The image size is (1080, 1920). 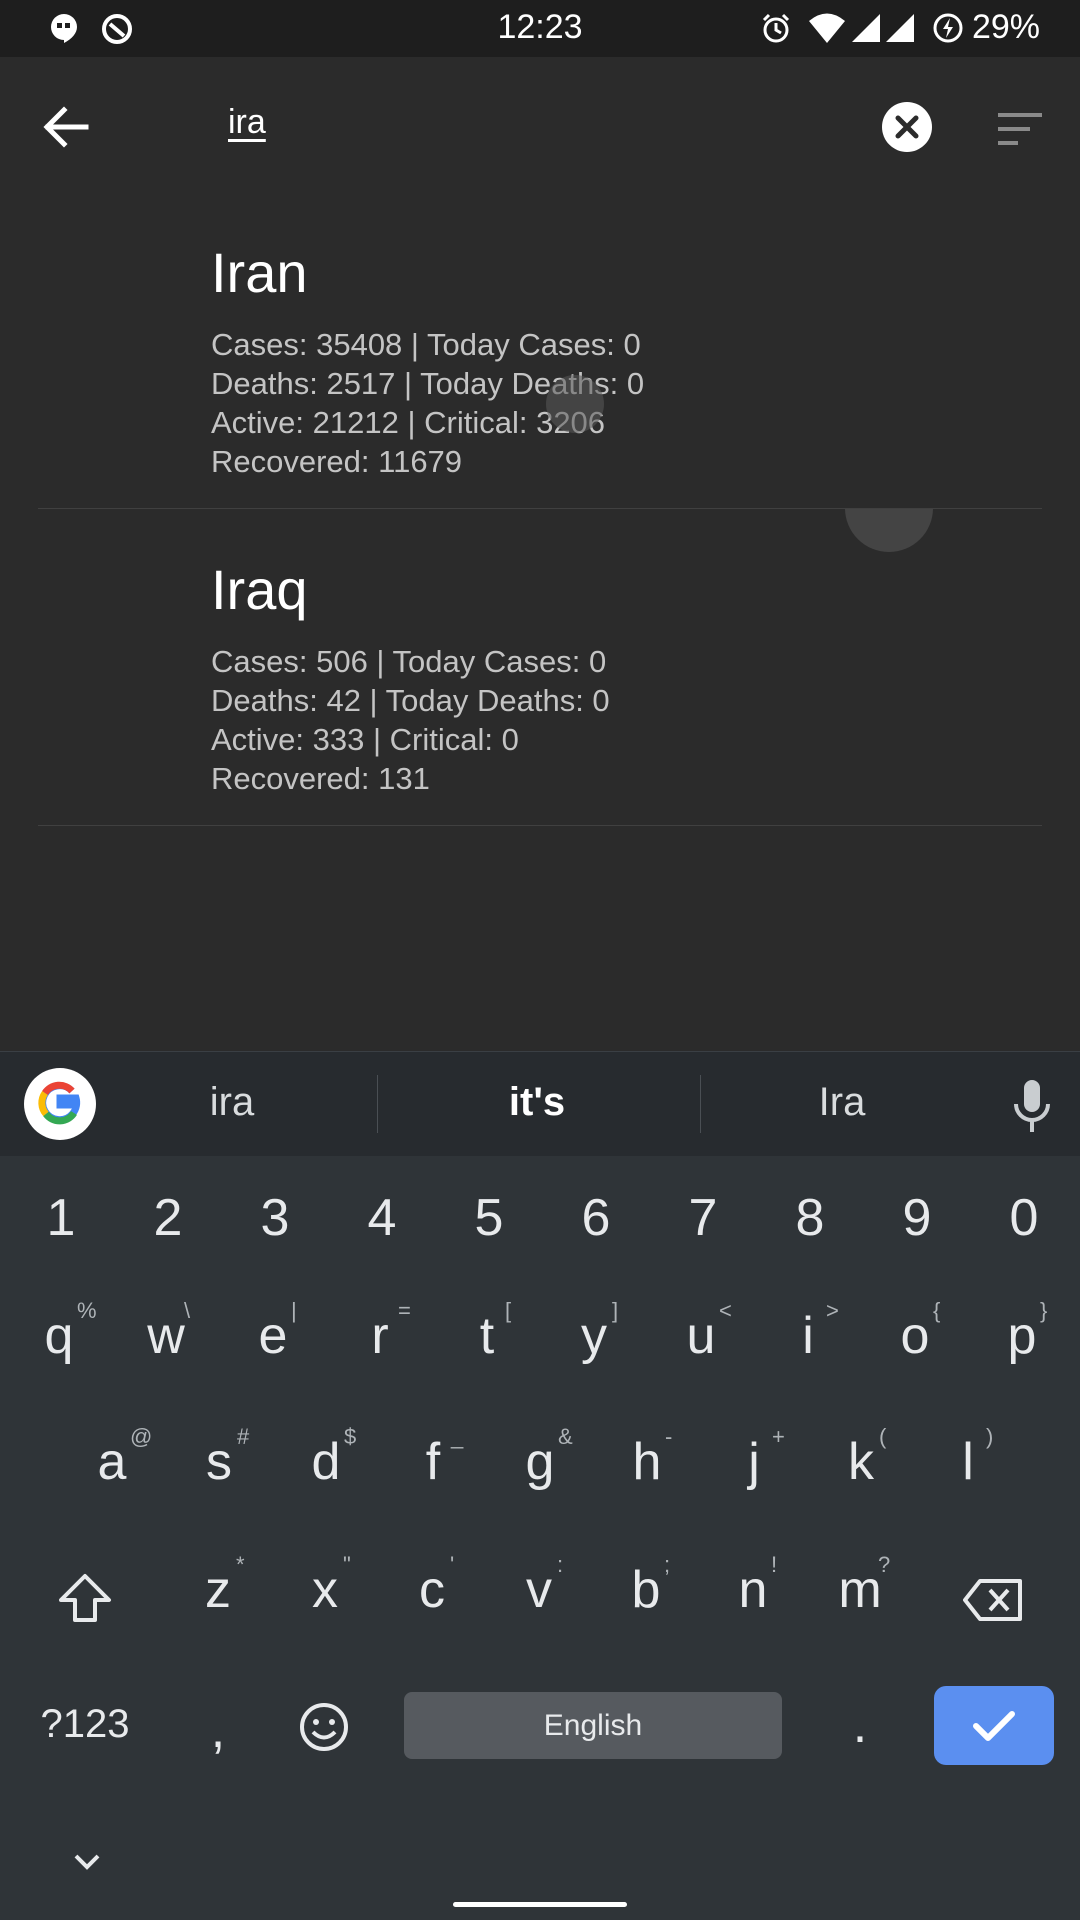 What do you see at coordinates (560, 1564) in the screenshot?
I see `key-hint: :` at bounding box center [560, 1564].